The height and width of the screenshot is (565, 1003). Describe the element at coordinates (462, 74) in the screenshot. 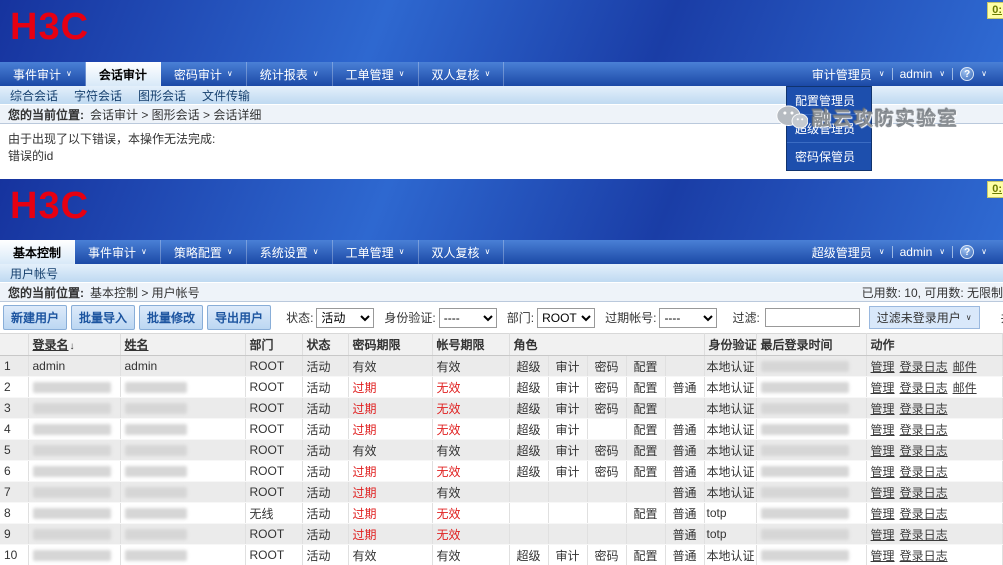

I see `s1-tab-5: 双人复核 ∨` at that location.